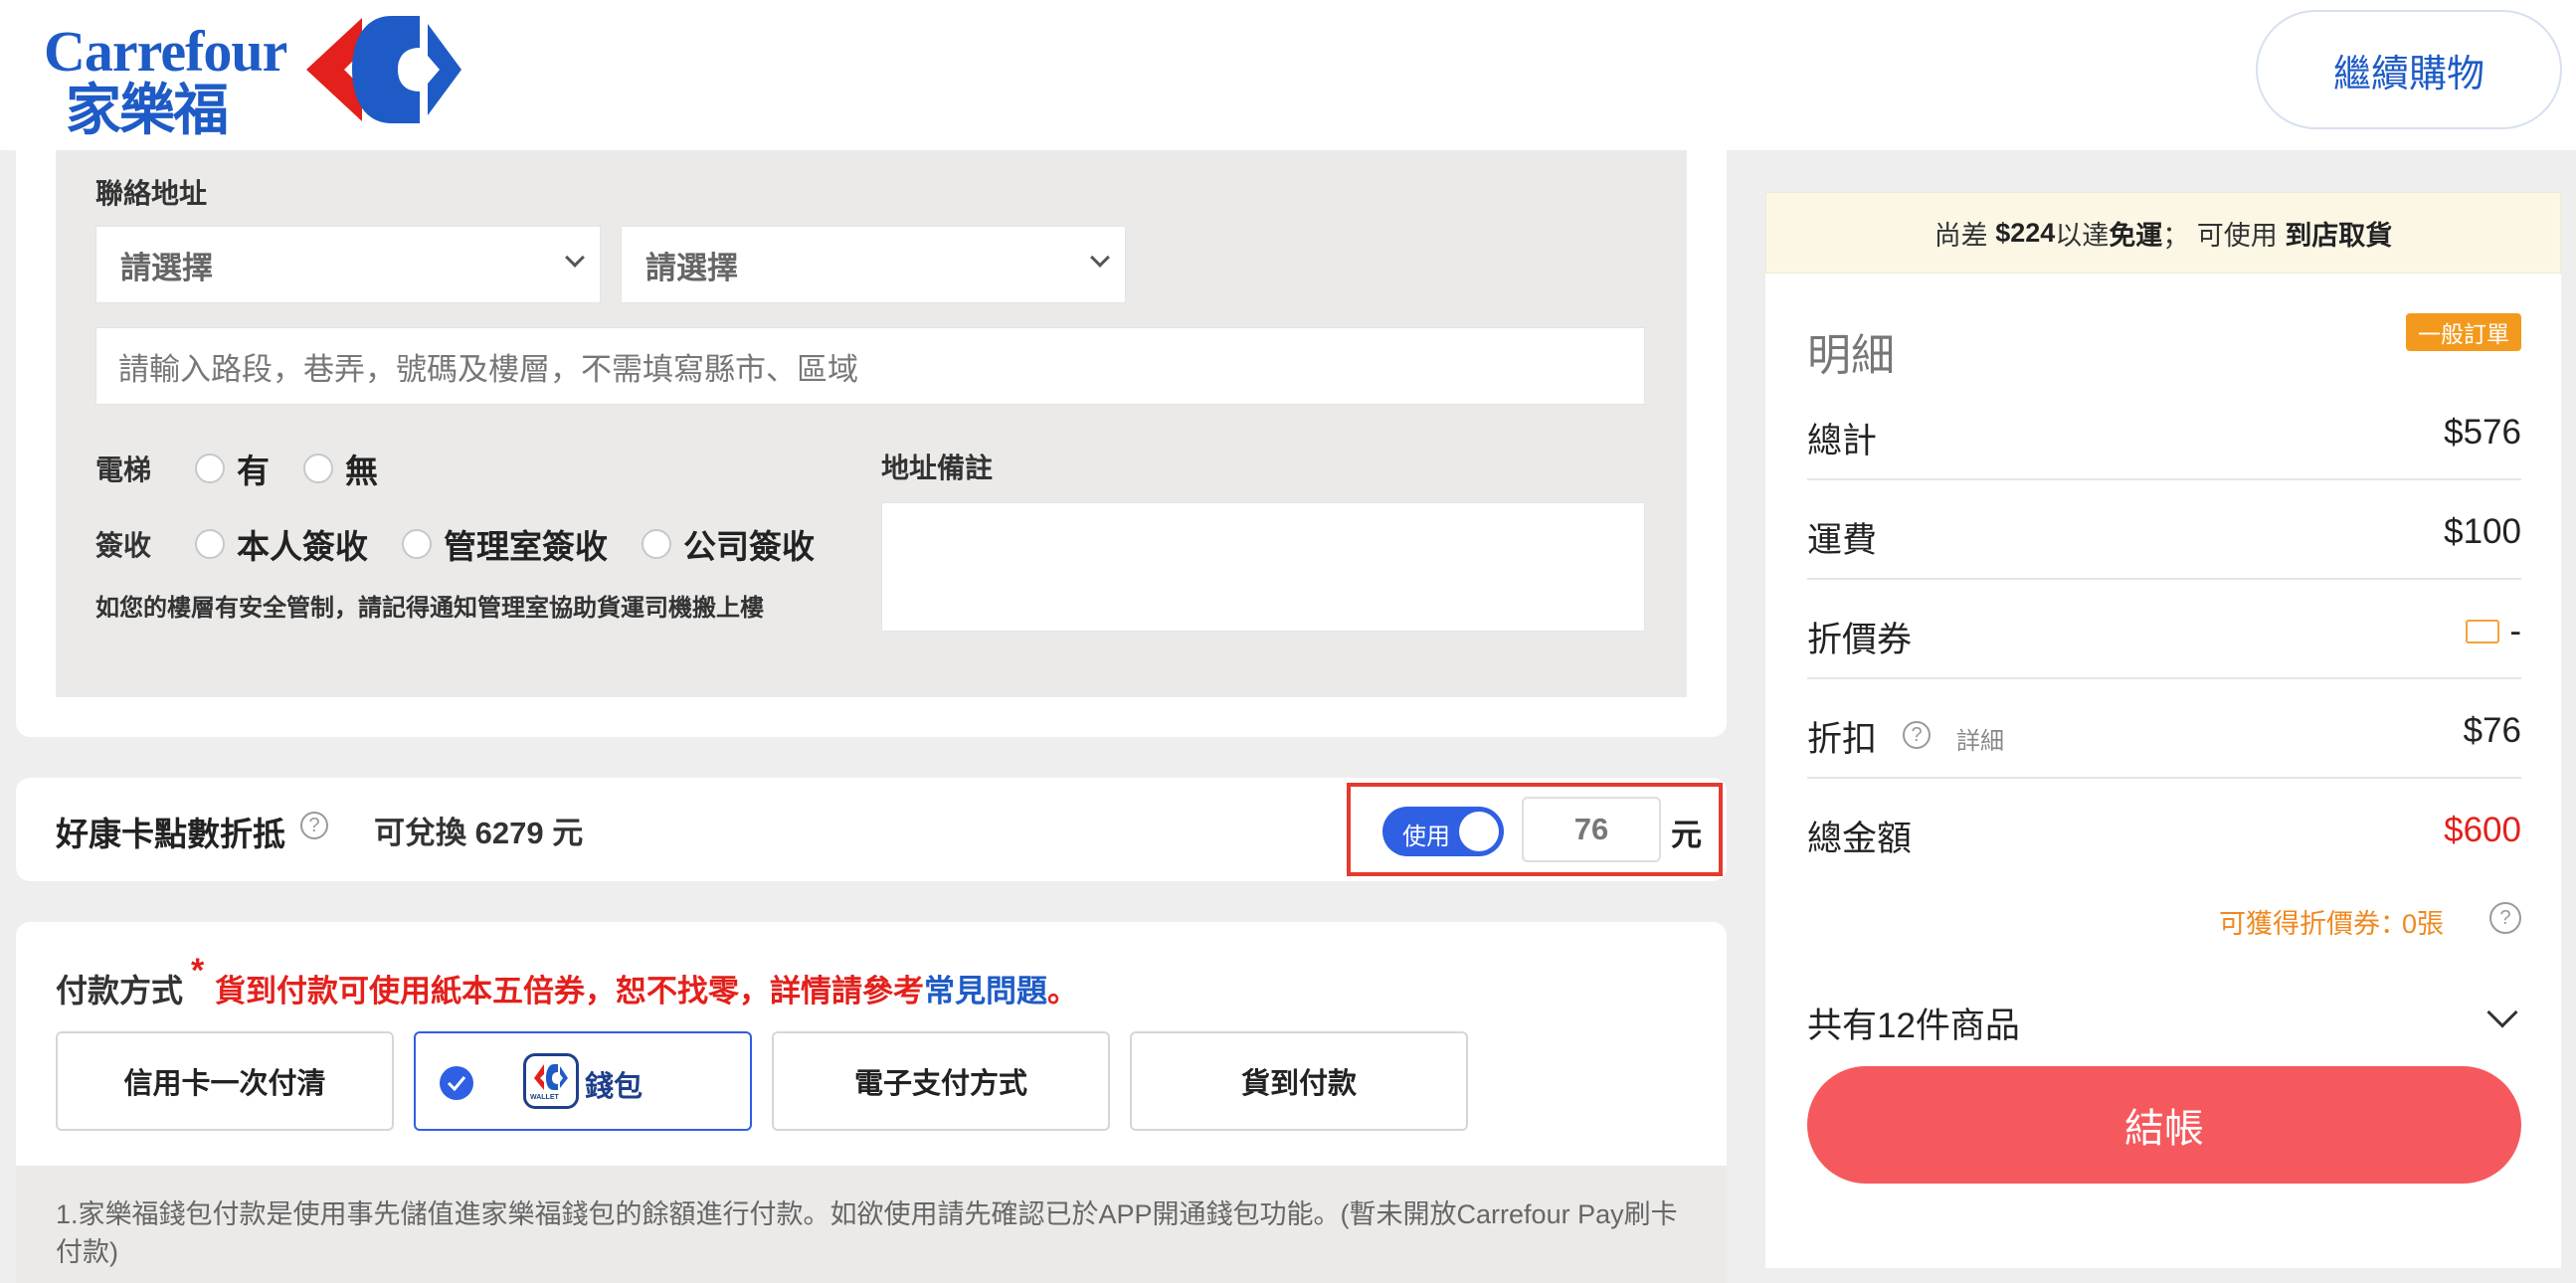 This screenshot has width=2576, height=1283. I want to click on help-icon: ?, so click(314, 825).